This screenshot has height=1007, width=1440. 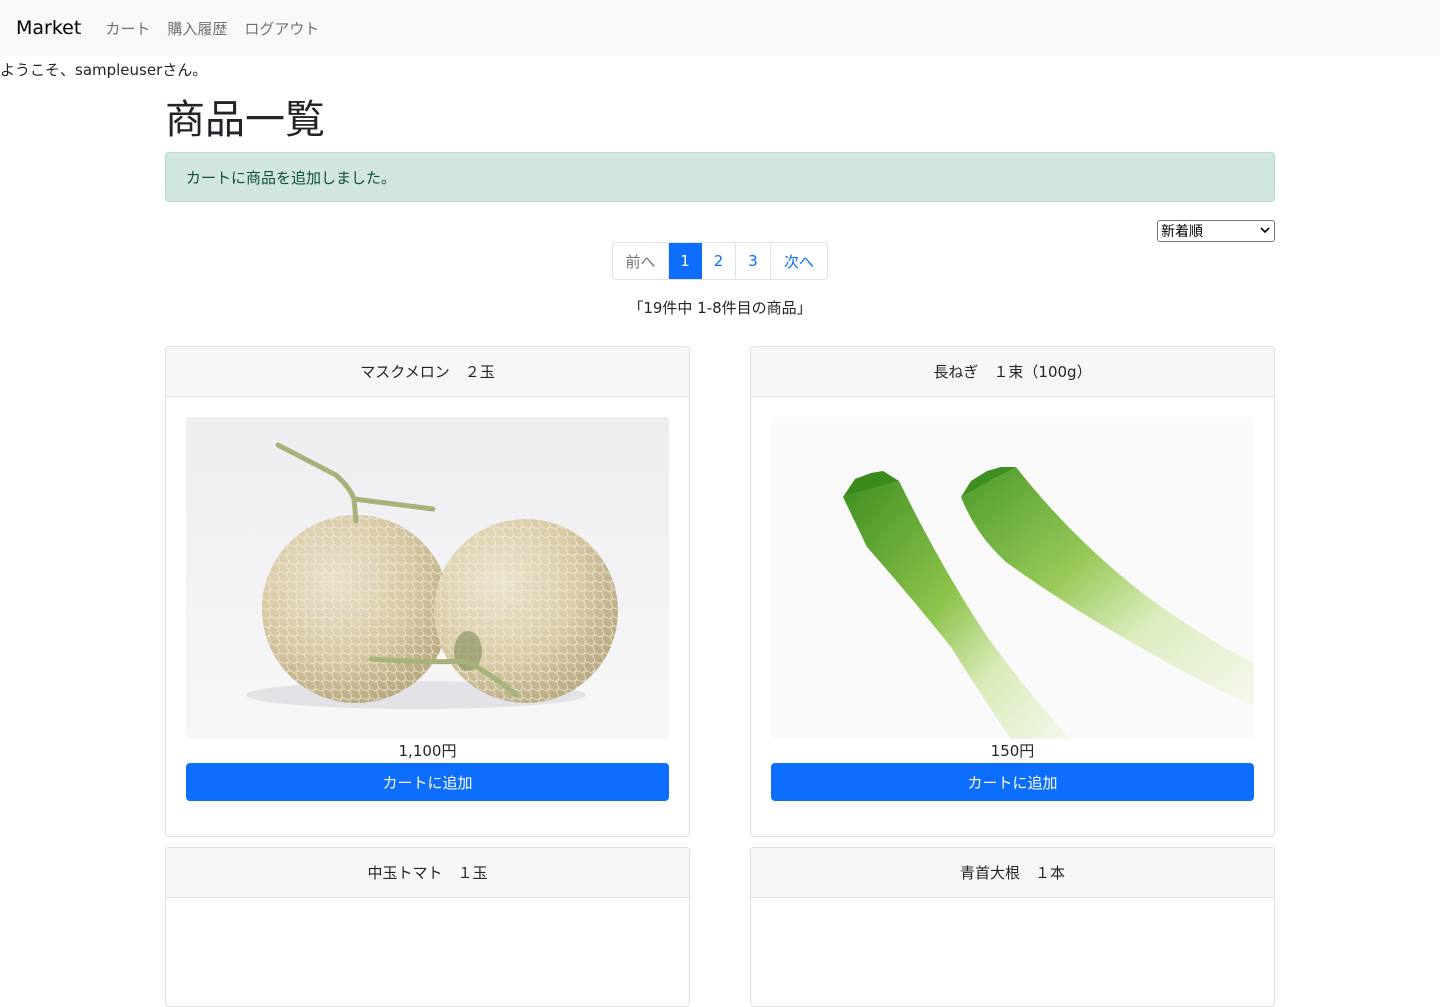 I want to click on alert-message: カートに商品を追加しました。, so click(x=291, y=177).